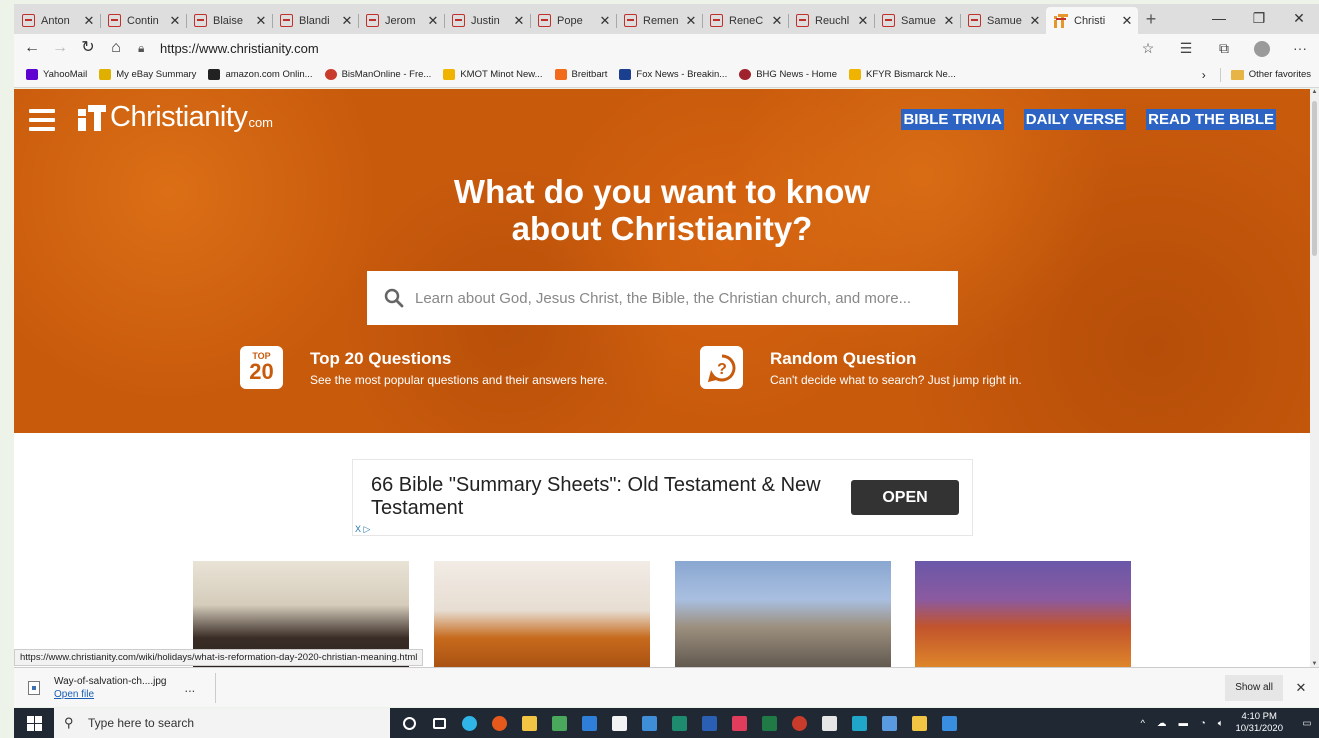 The width and height of the screenshot is (1319, 738). What do you see at coordinates (147, 74) in the screenshot?
I see `favorite-item: My eBay Summary` at bounding box center [147, 74].